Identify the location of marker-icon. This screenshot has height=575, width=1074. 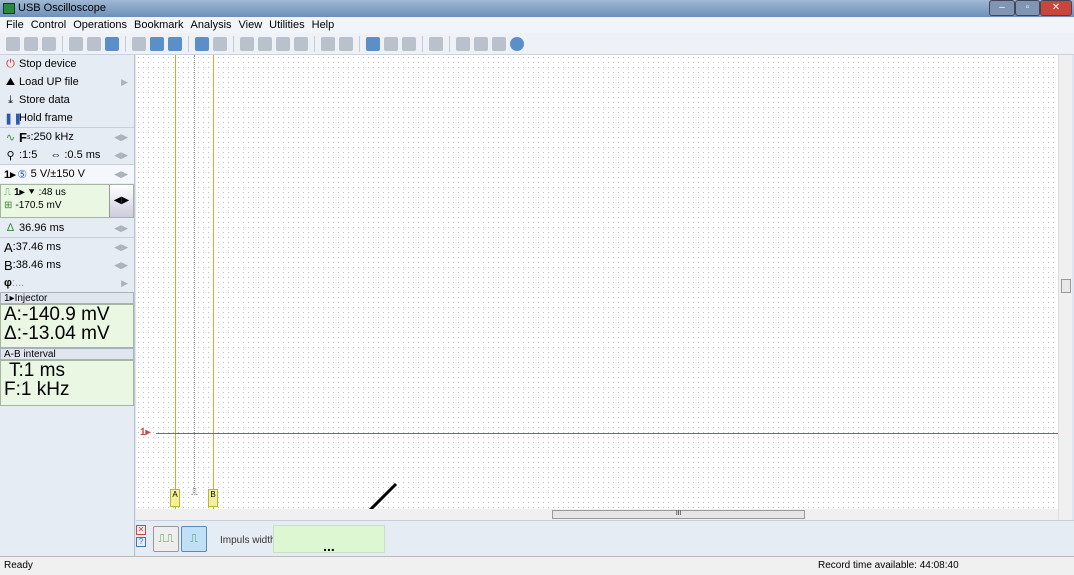
(220, 43).